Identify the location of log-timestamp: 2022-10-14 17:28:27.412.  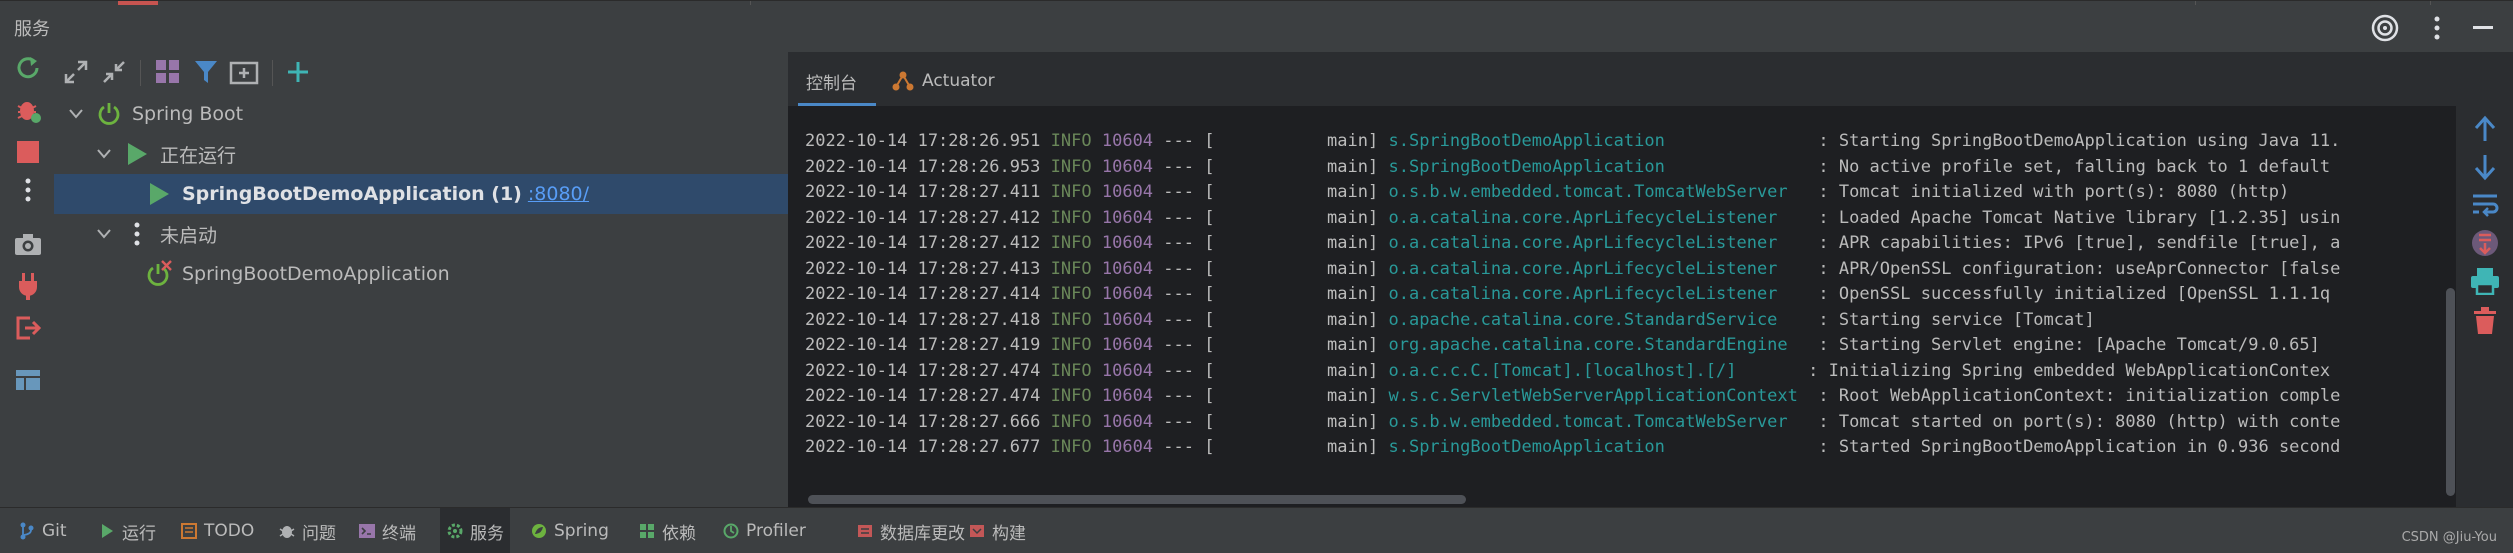
(923, 217).